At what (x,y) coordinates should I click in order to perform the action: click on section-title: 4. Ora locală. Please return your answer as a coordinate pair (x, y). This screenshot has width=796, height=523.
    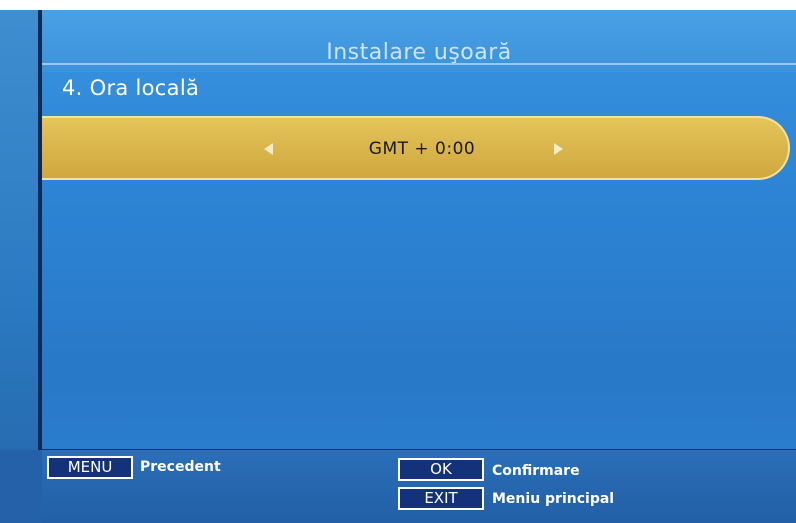
    Looking at the image, I should click on (131, 88).